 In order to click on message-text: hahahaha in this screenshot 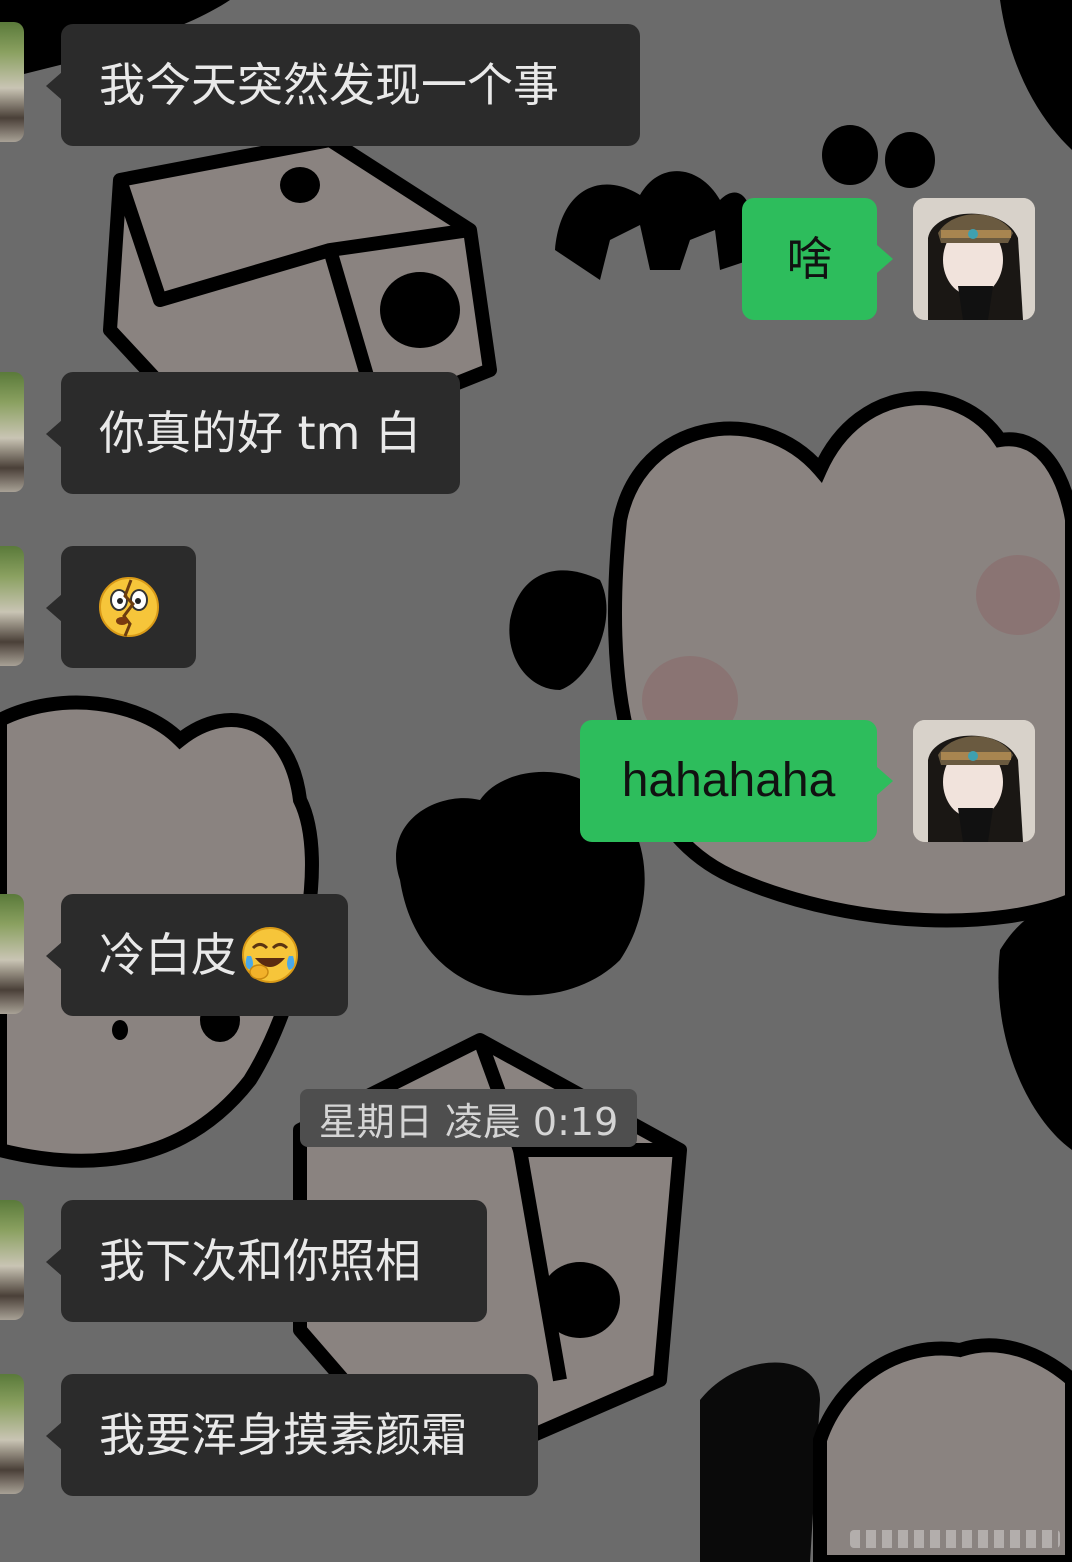, I will do `click(728, 780)`.